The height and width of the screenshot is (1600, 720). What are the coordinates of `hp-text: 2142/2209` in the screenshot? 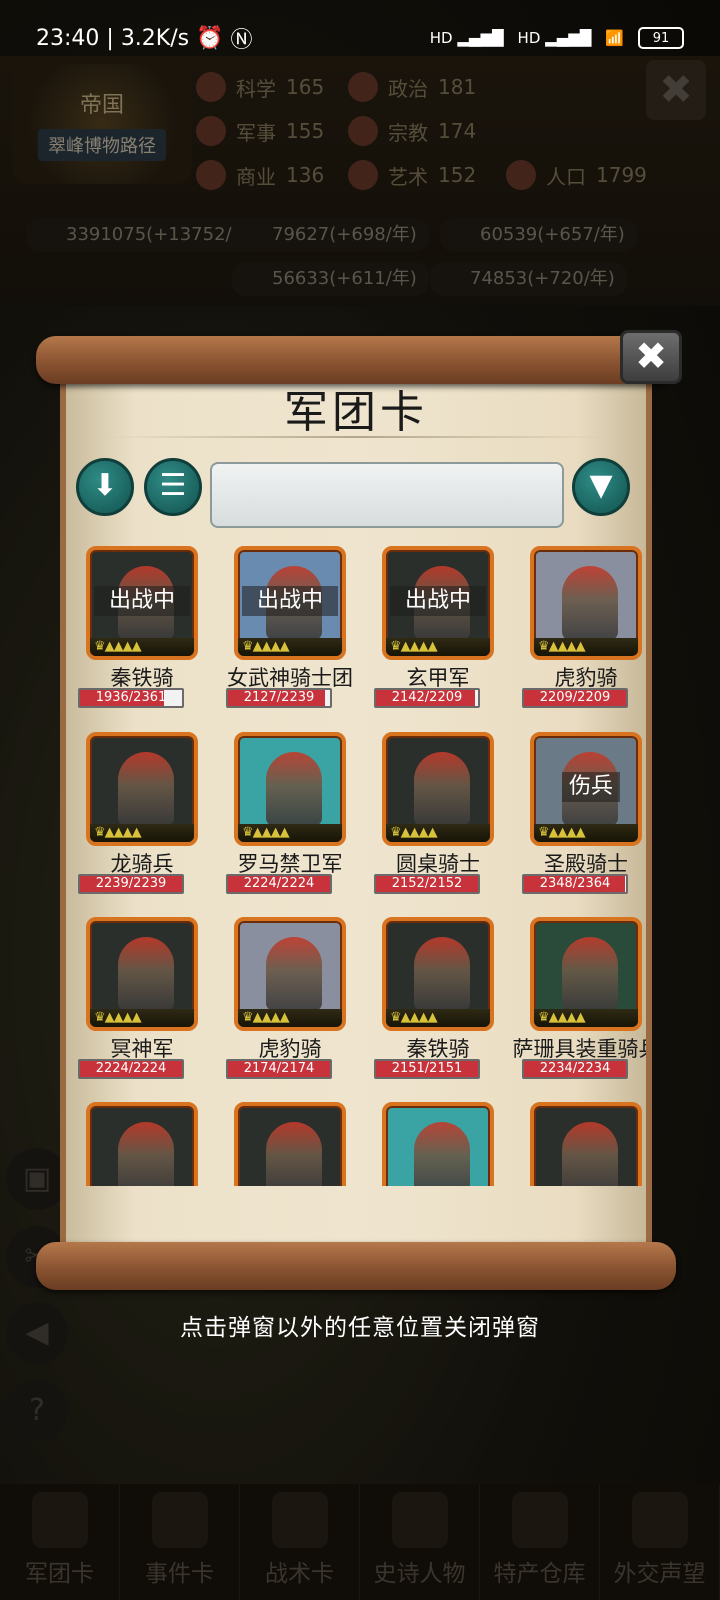 It's located at (427, 697).